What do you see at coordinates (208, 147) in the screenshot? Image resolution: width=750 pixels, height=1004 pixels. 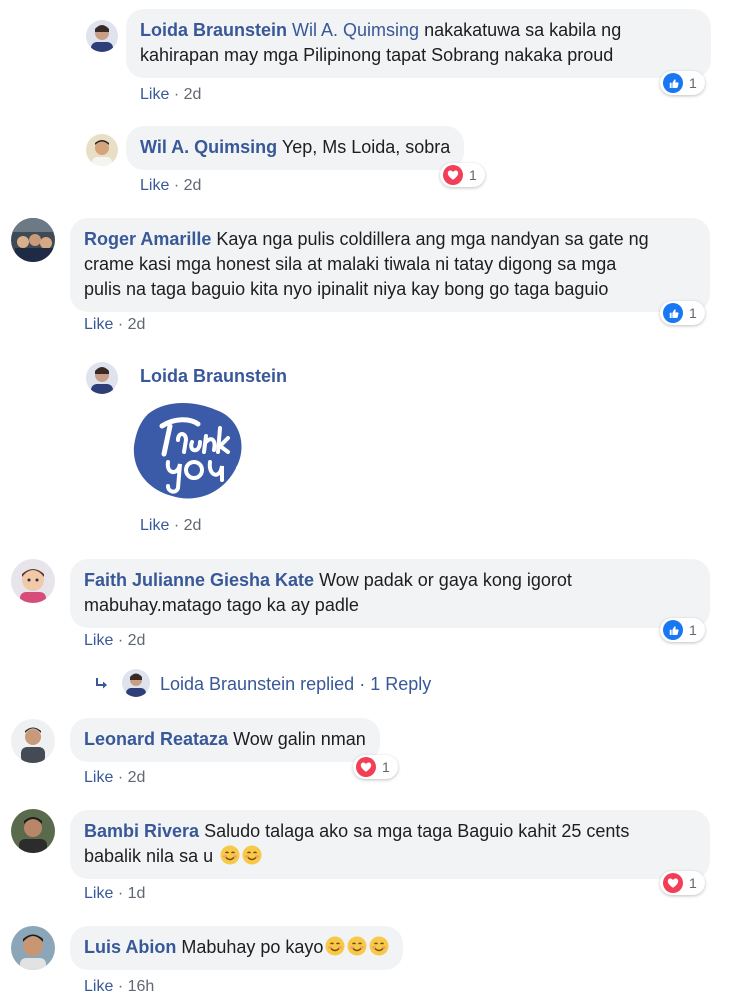 I see `comment-author: Wil A. Quimsing` at bounding box center [208, 147].